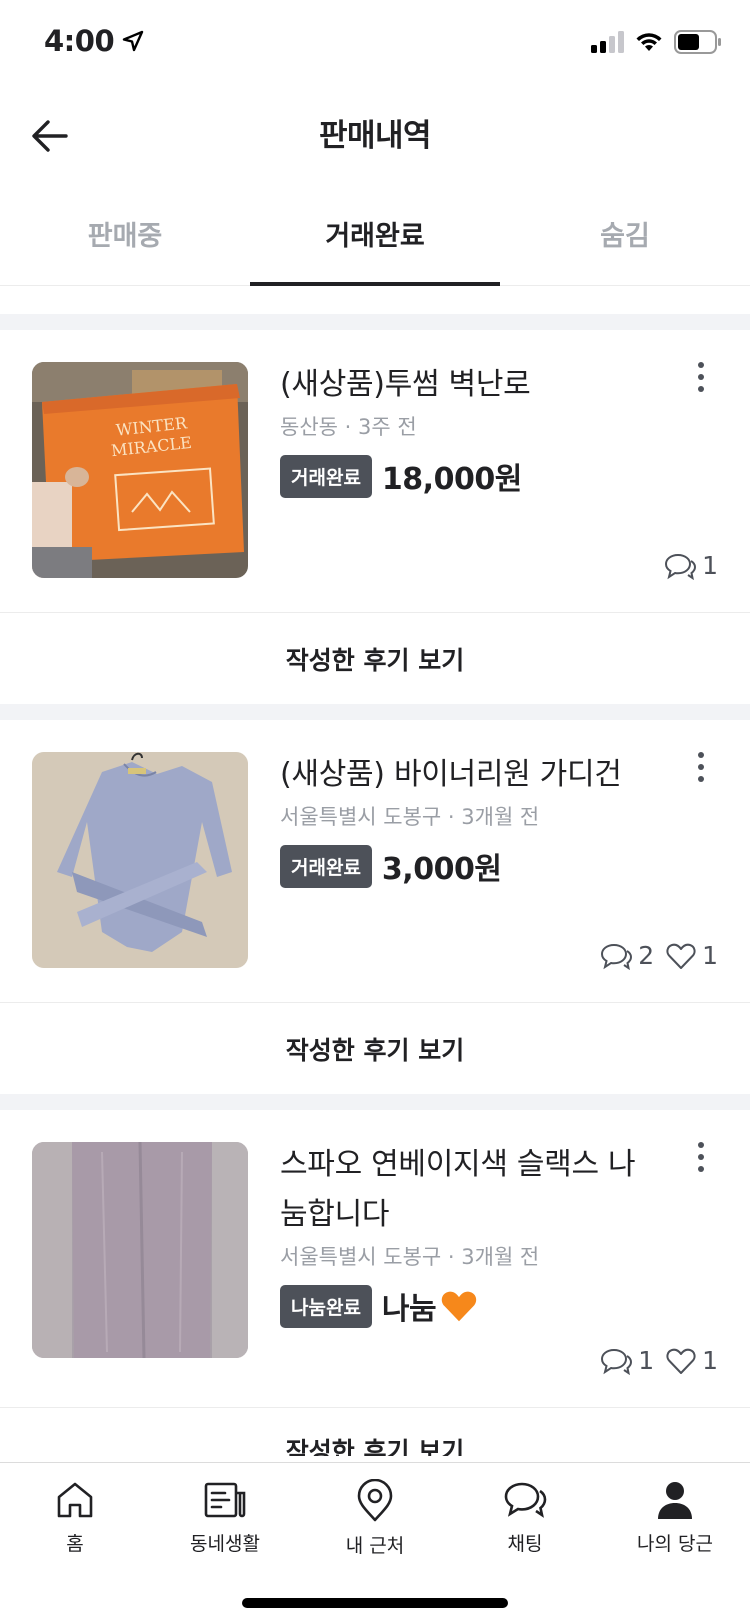 The width and height of the screenshot is (750, 1624). I want to click on newspaper-icon, so click(225, 1500).